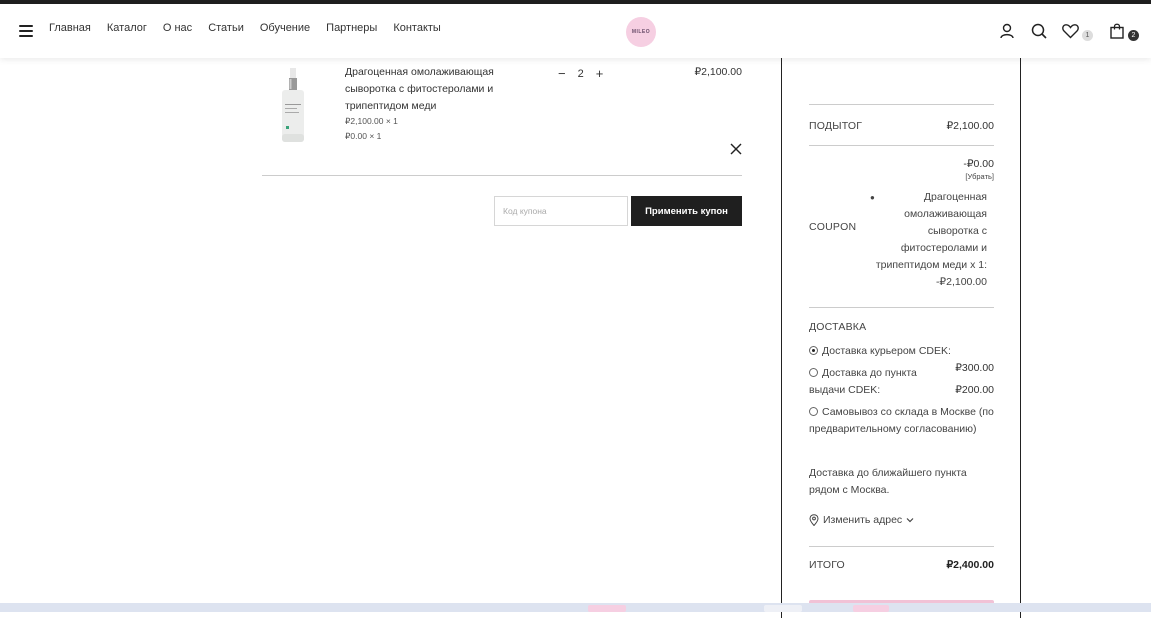 This screenshot has height=618, width=1151. I want to click on shipping-option-pickup-point: Доставка до пункта выдачи CDEK:, so click(869, 382).